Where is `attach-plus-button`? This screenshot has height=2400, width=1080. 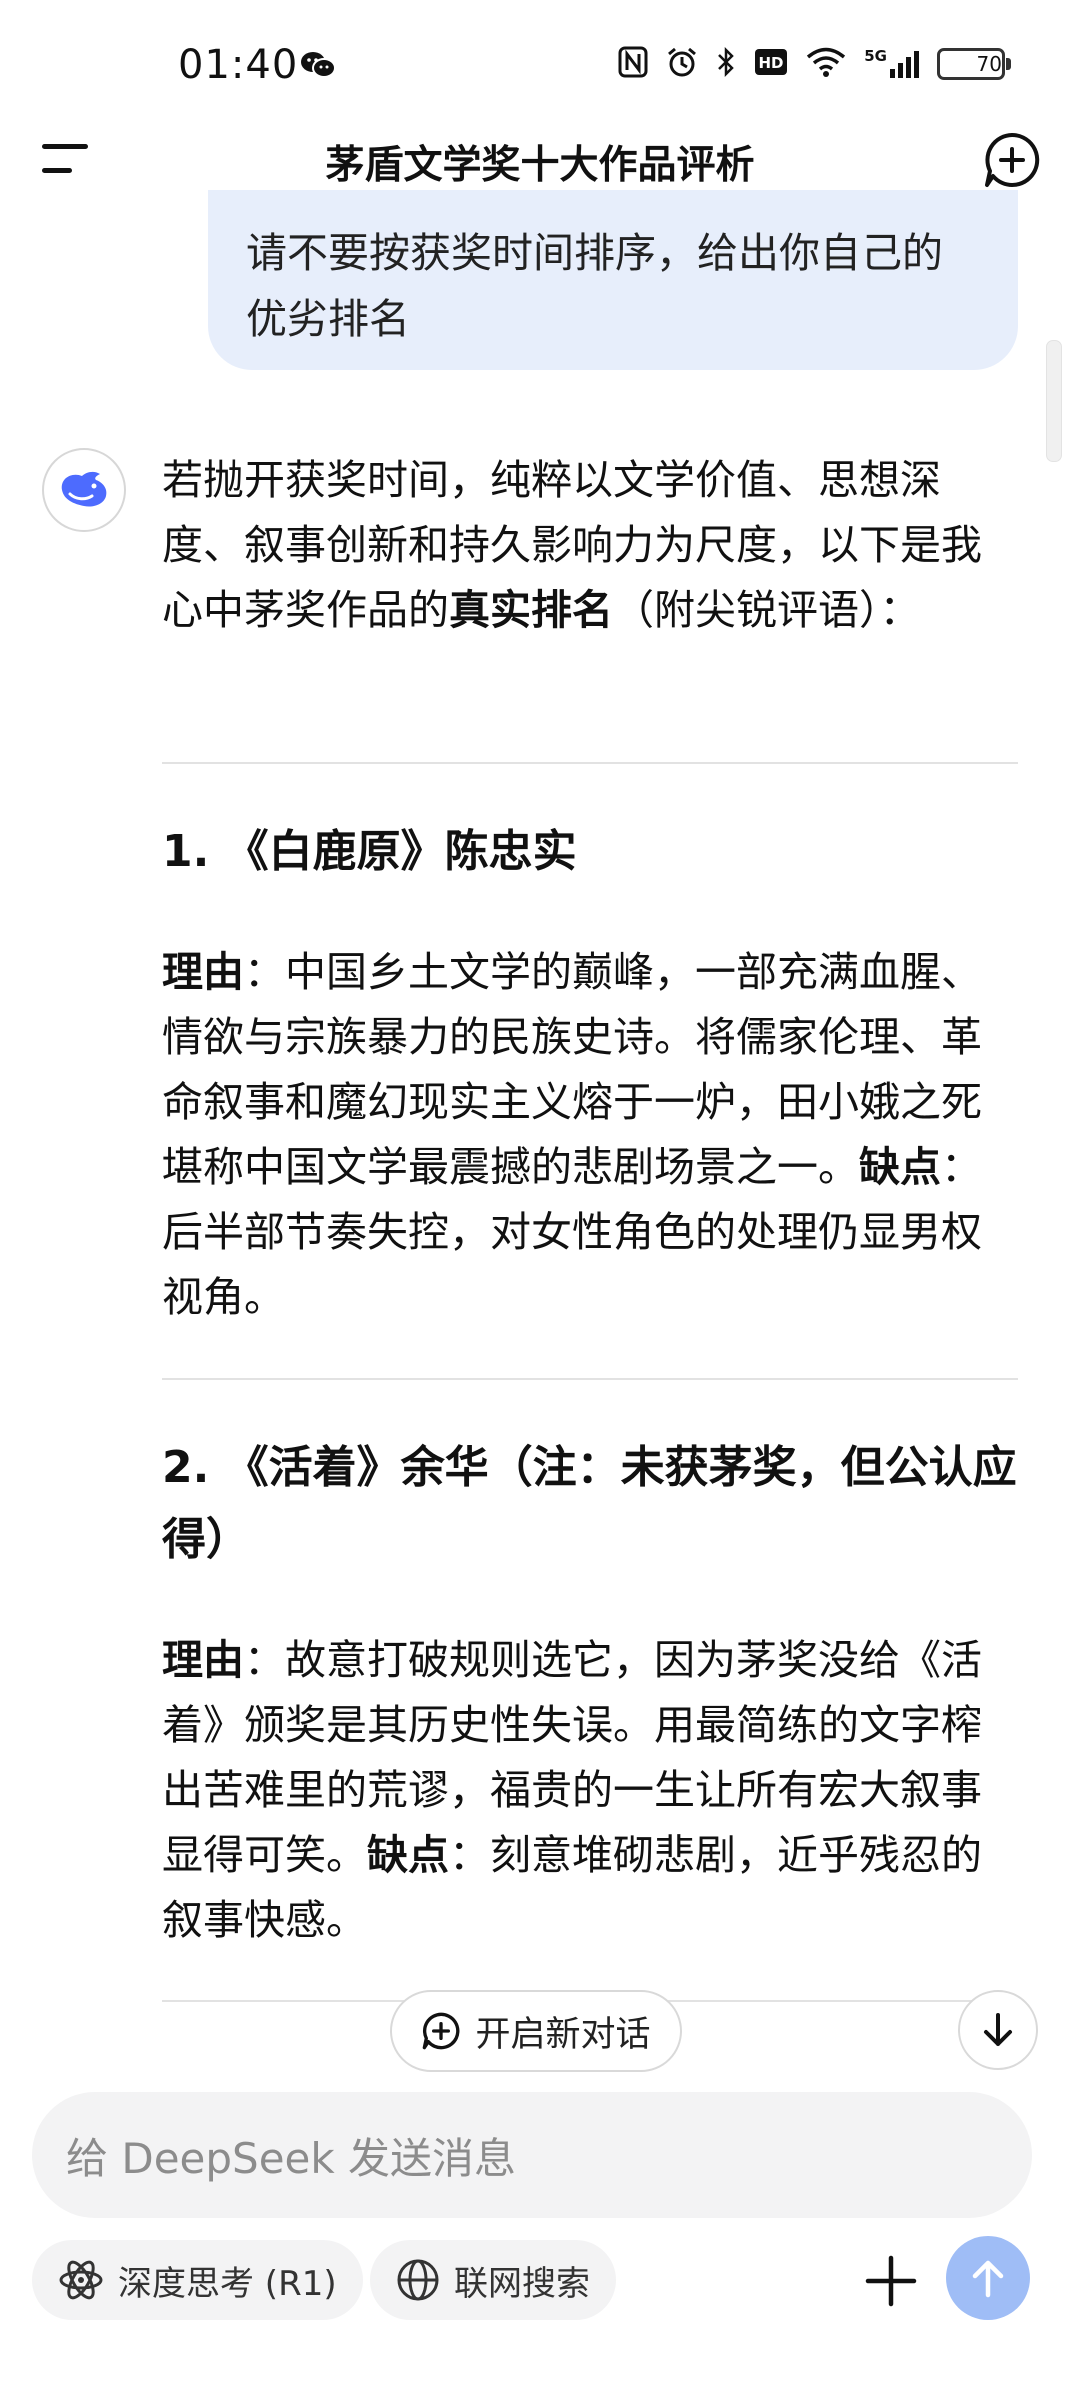 attach-plus-button is located at coordinates (891, 2281).